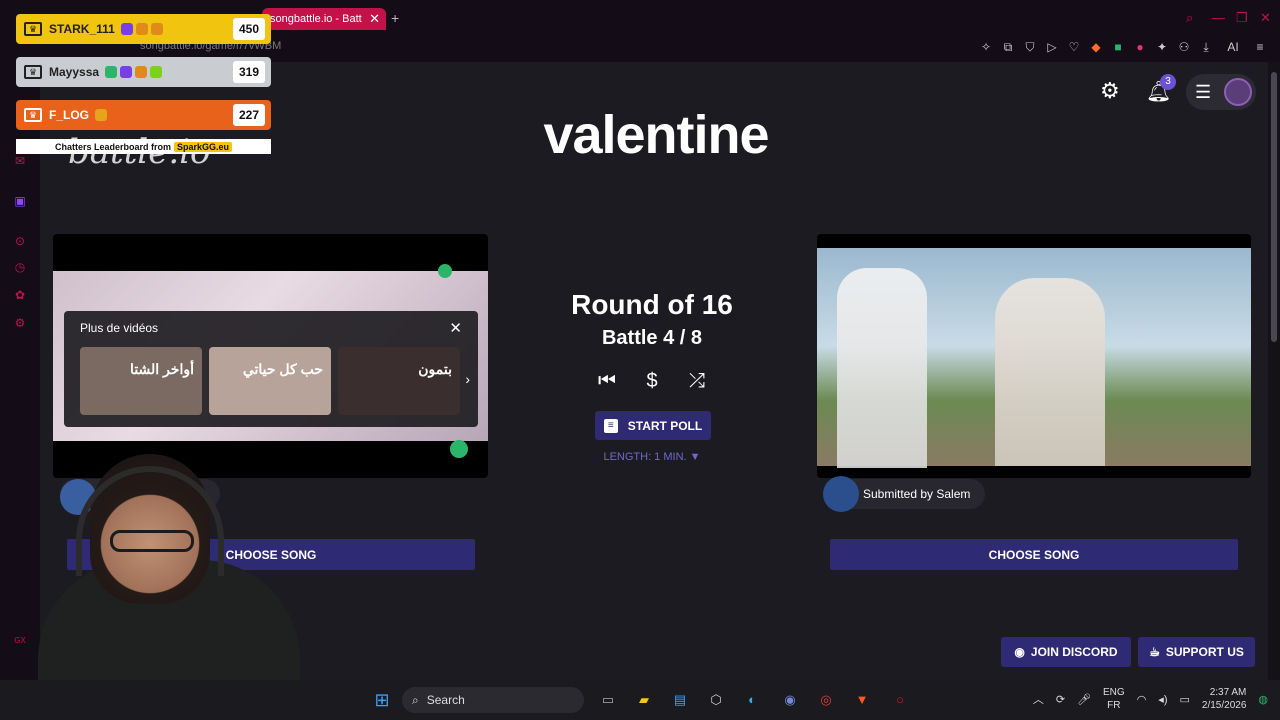  Describe the element at coordinates (82, 29) in the screenshot. I see `leaderboard-name: STARK_111` at that location.